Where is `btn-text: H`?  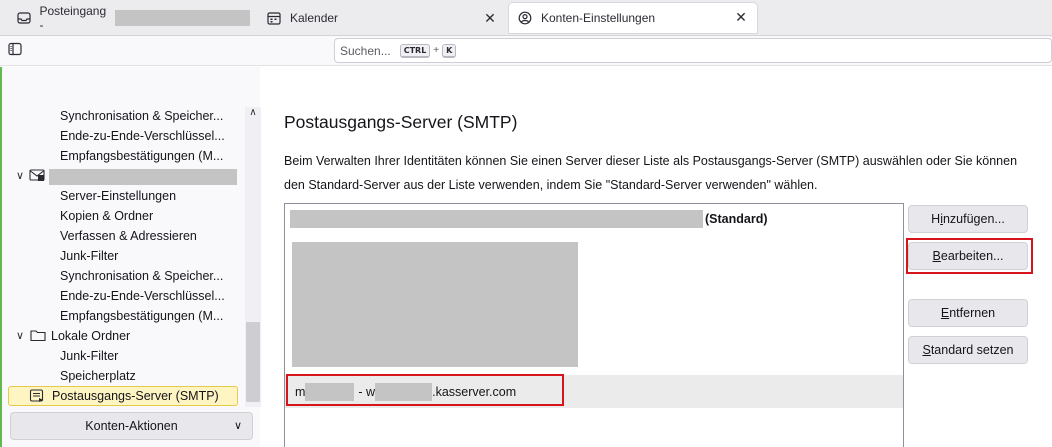
btn-text: H is located at coordinates (936, 219).